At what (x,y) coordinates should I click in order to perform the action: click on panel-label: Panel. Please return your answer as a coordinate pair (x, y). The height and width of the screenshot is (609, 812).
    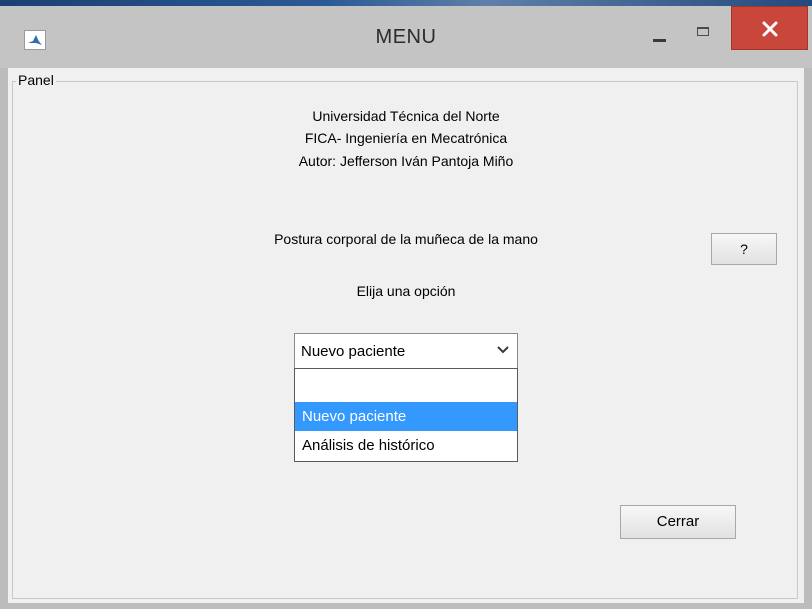
    Looking at the image, I should click on (36, 80).